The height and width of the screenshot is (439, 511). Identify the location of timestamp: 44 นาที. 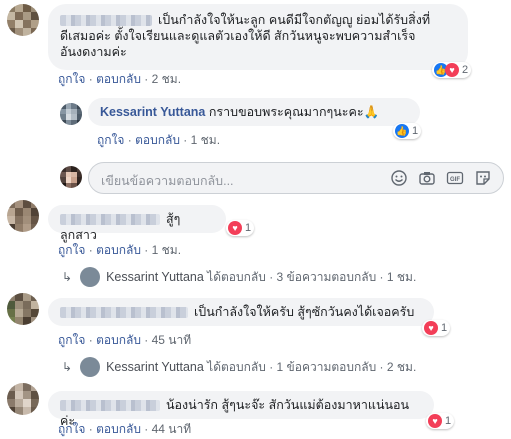
(172, 429).